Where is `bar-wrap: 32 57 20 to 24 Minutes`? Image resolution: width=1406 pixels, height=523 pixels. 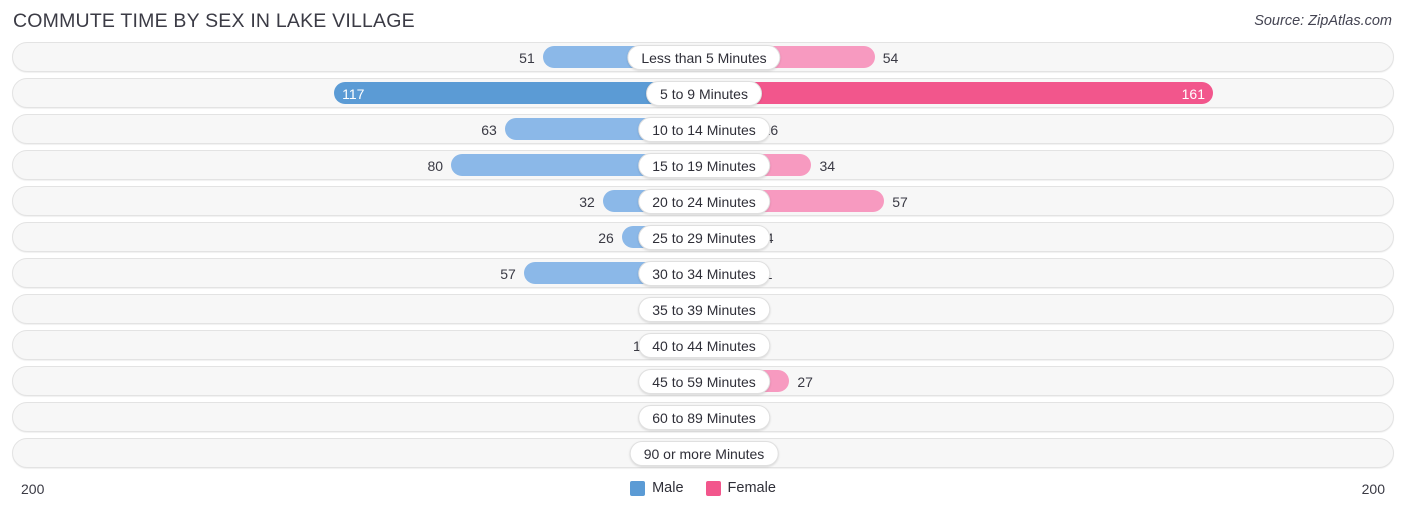 bar-wrap: 32 57 20 to 24 Minutes is located at coordinates (703, 201).